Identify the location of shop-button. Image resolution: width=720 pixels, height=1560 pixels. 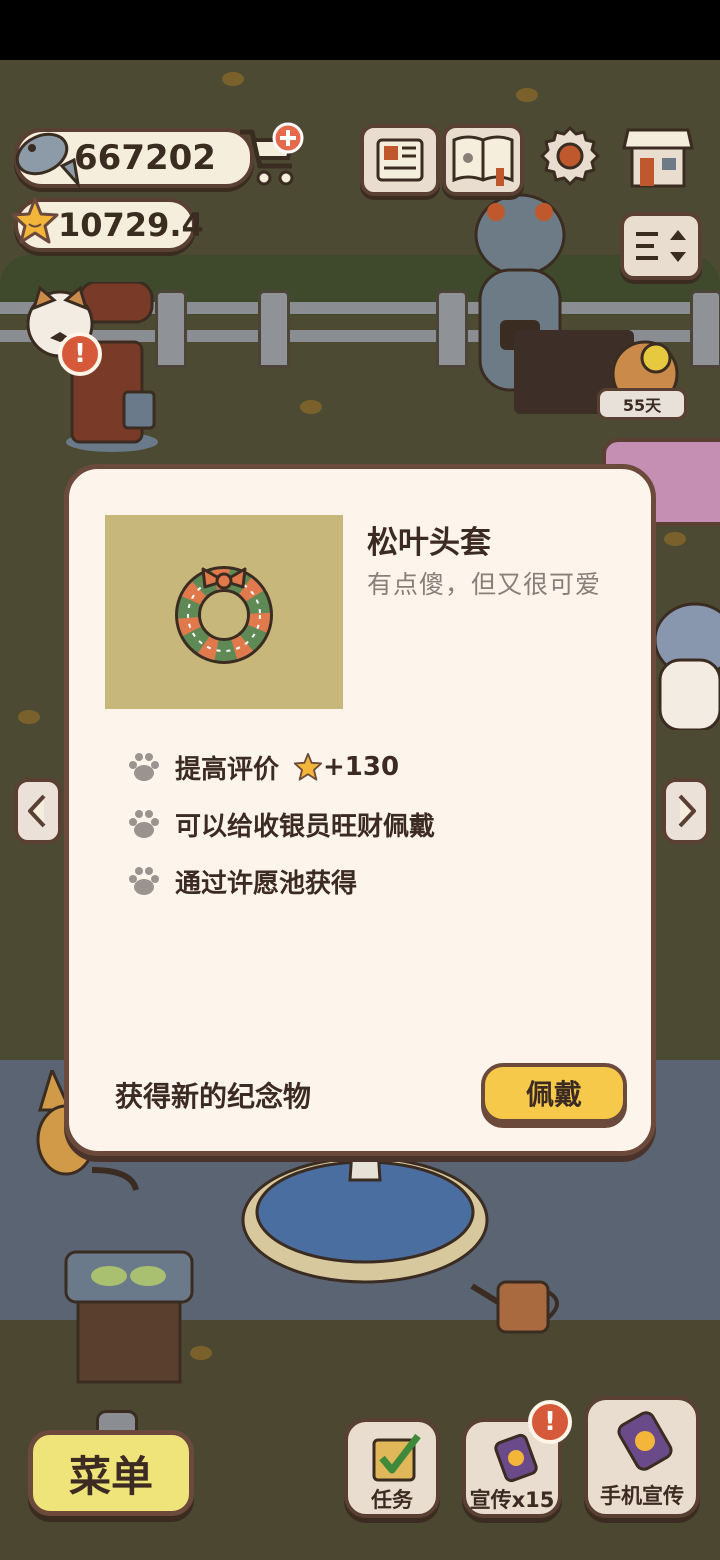
(658, 155).